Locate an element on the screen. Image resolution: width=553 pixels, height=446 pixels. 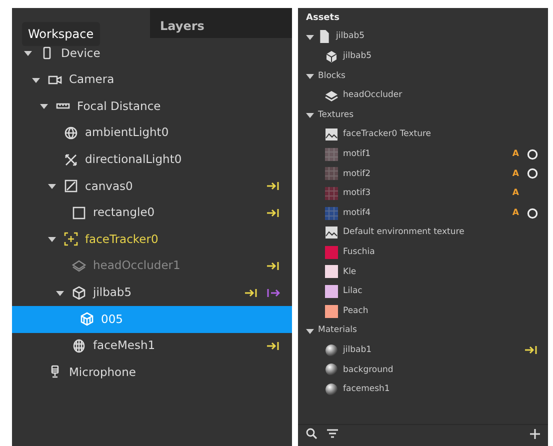
tree-item: jilbab5 is located at coordinates (152, 292).